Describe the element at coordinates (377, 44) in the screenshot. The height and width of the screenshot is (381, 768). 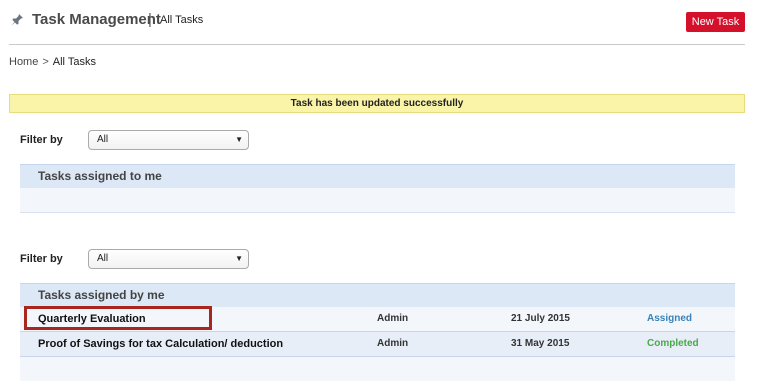
I see `header-divider` at that location.